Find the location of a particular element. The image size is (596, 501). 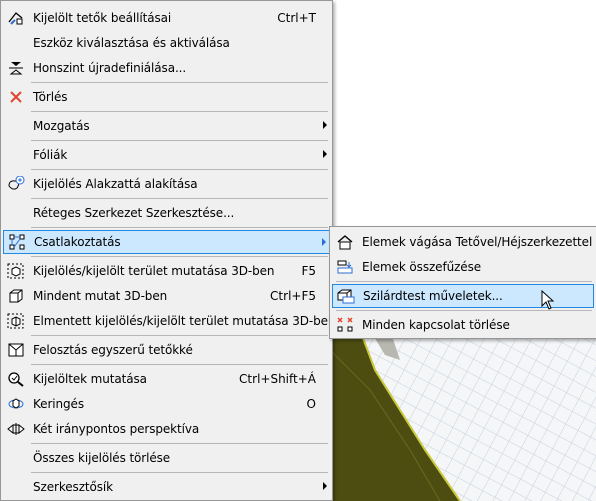

menu-item-convert-to-morph: Kijelölés Alakzattá alakítása is located at coordinates (166, 184).